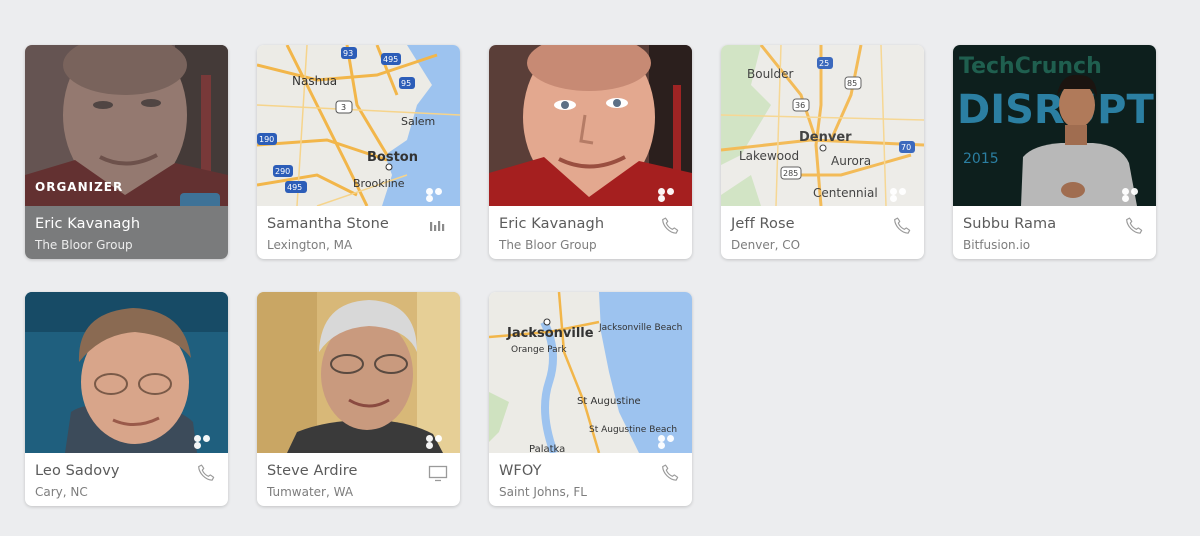  What do you see at coordinates (310, 492) in the screenshot?
I see `participant-subtitle: Tumwater, WA` at bounding box center [310, 492].